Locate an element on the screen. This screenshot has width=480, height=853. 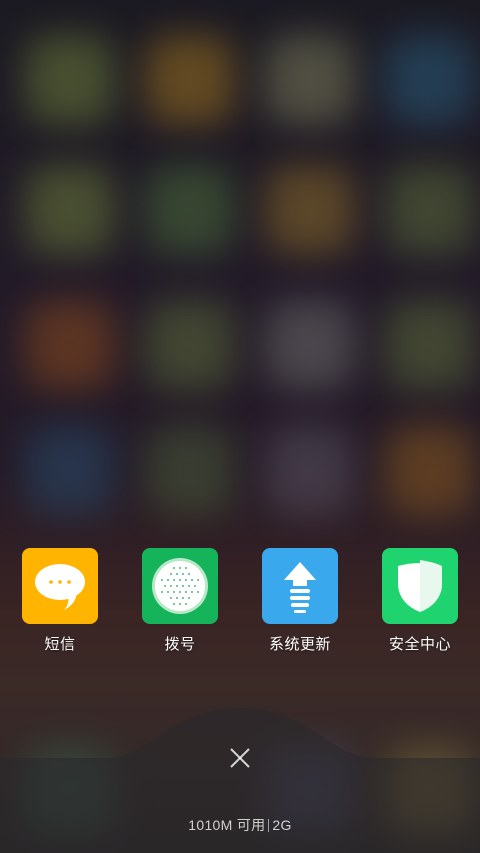
updater-app-label: 系统更新 is located at coordinates (299, 644).